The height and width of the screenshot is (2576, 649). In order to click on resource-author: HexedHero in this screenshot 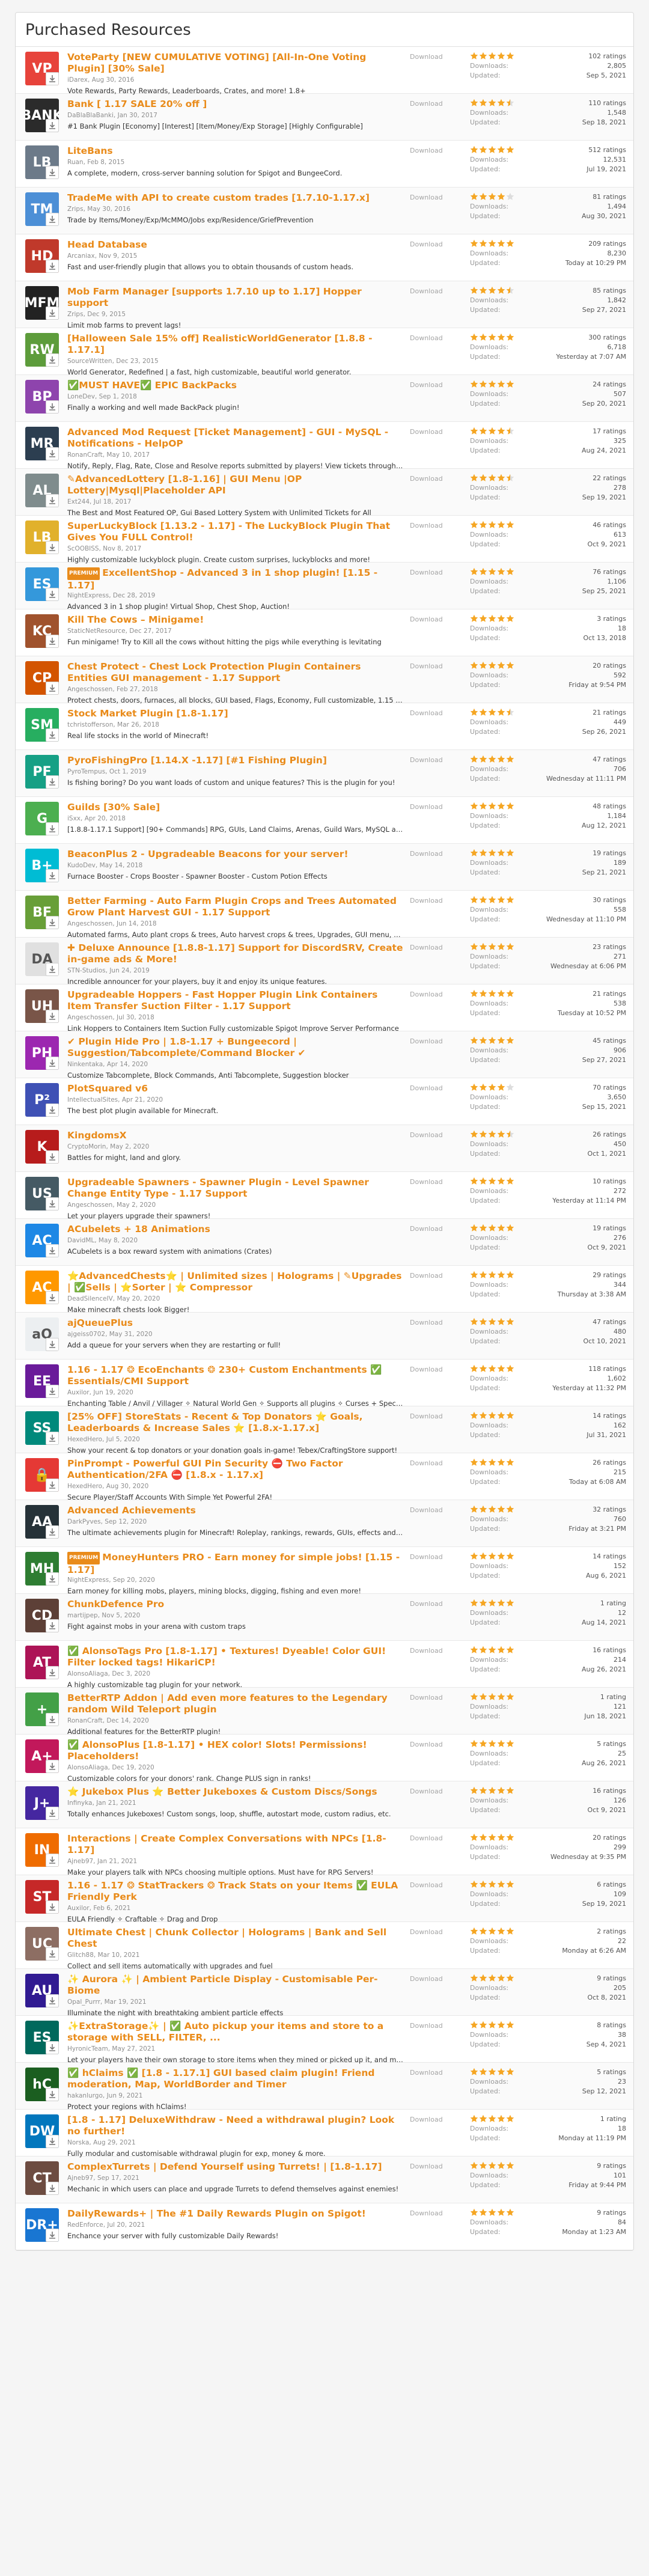, I will do `click(85, 1486)`.